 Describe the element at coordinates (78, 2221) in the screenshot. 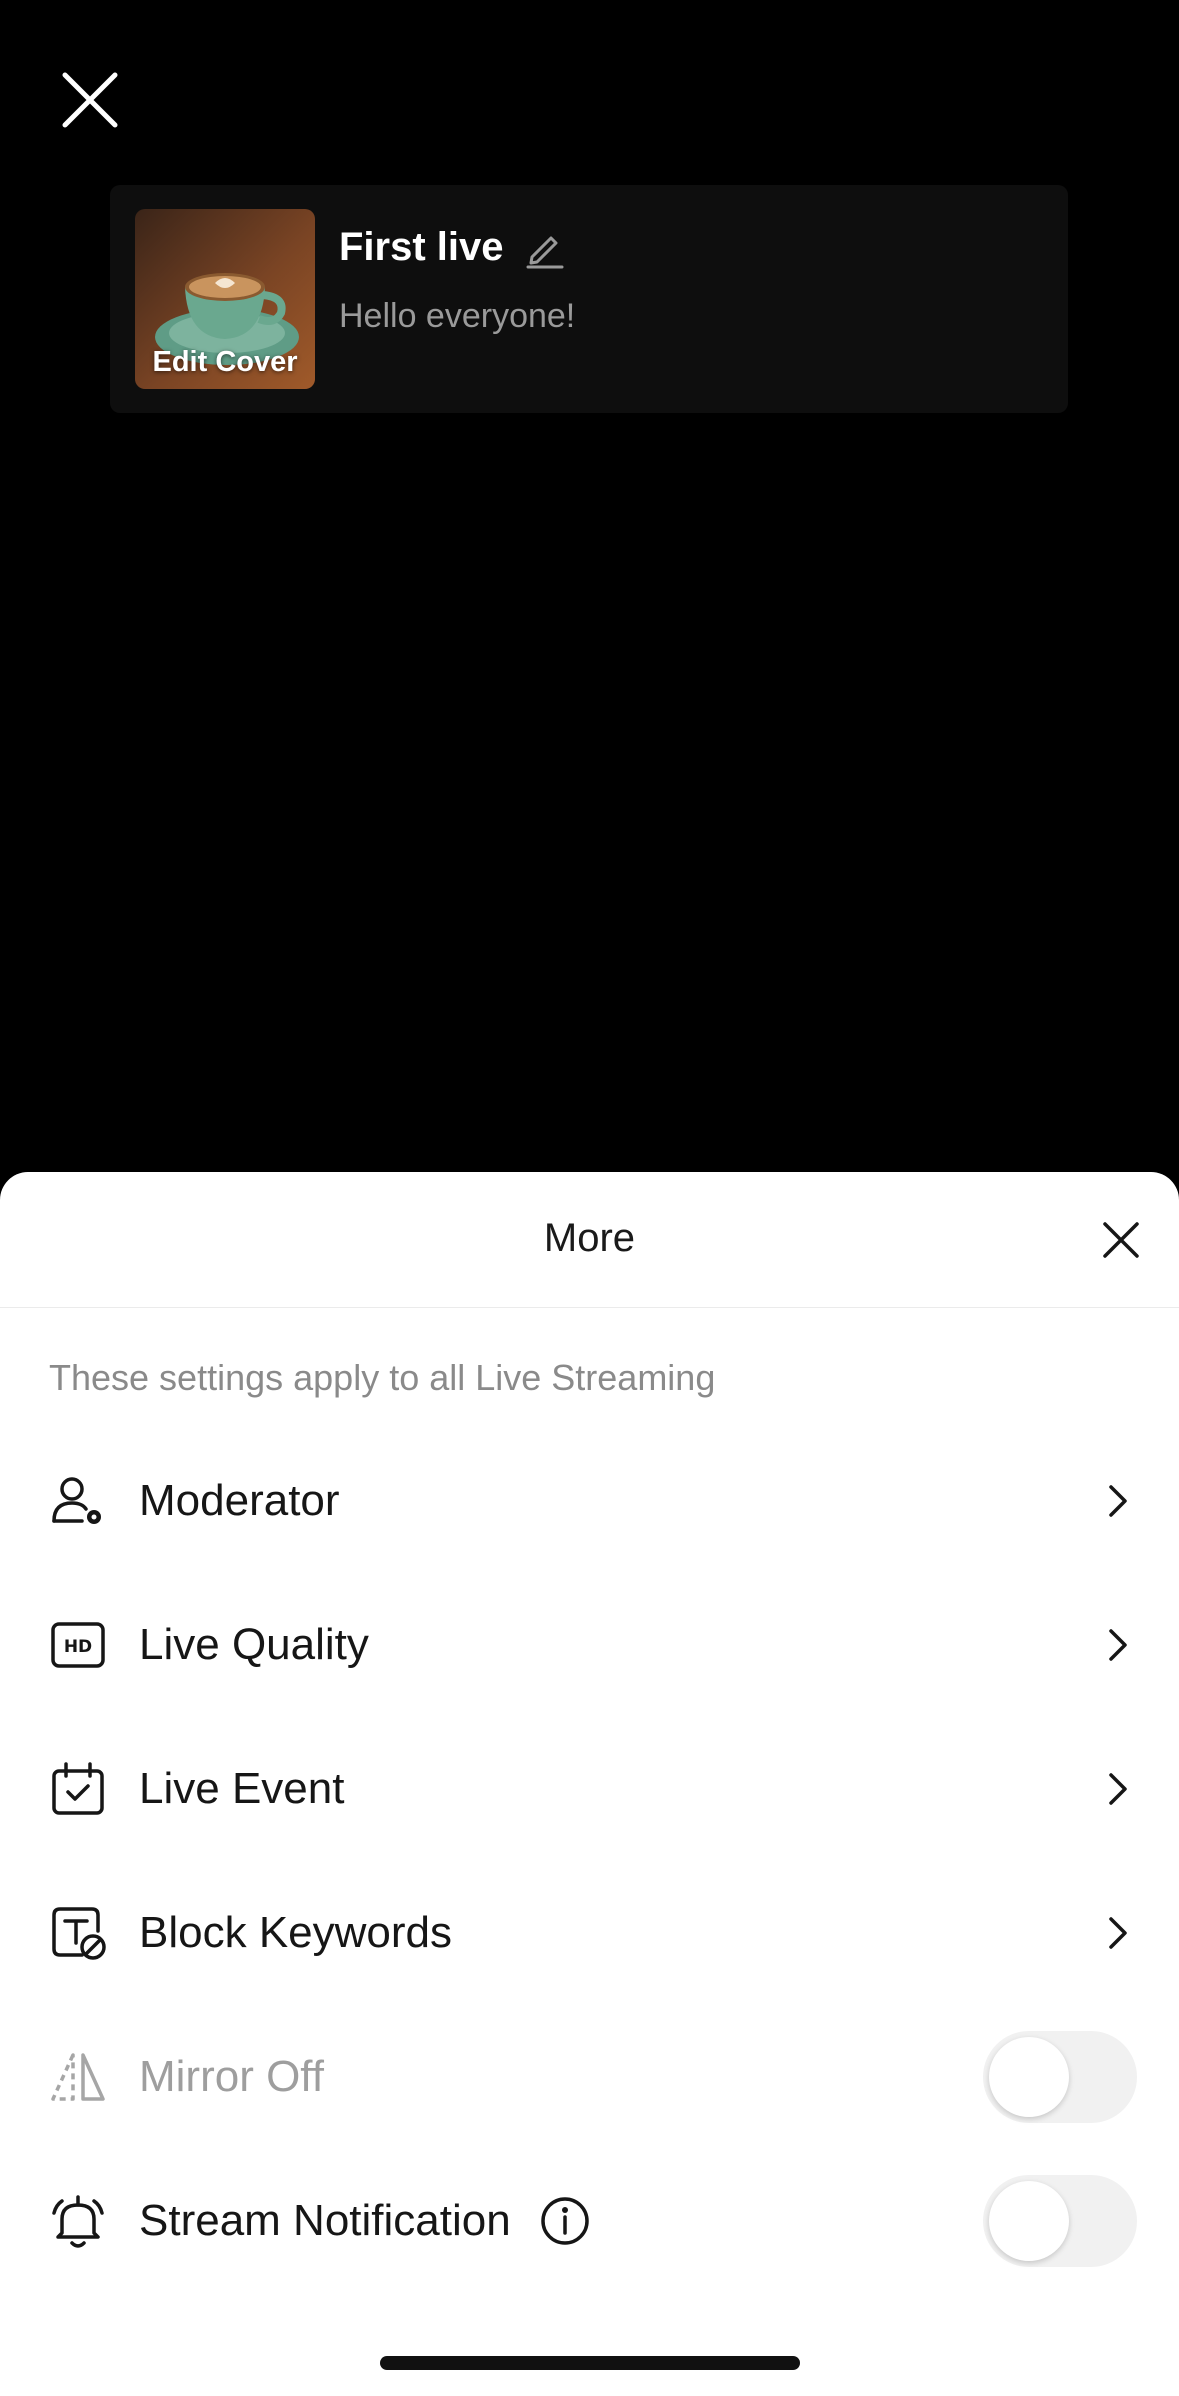

I see `bell-icon` at that location.